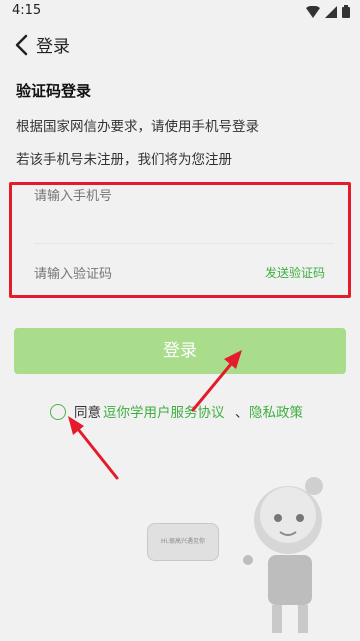 The height and width of the screenshot is (641, 360). Describe the element at coordinates (283, 555) in the screenshot. I see `mascot-image` at that location.